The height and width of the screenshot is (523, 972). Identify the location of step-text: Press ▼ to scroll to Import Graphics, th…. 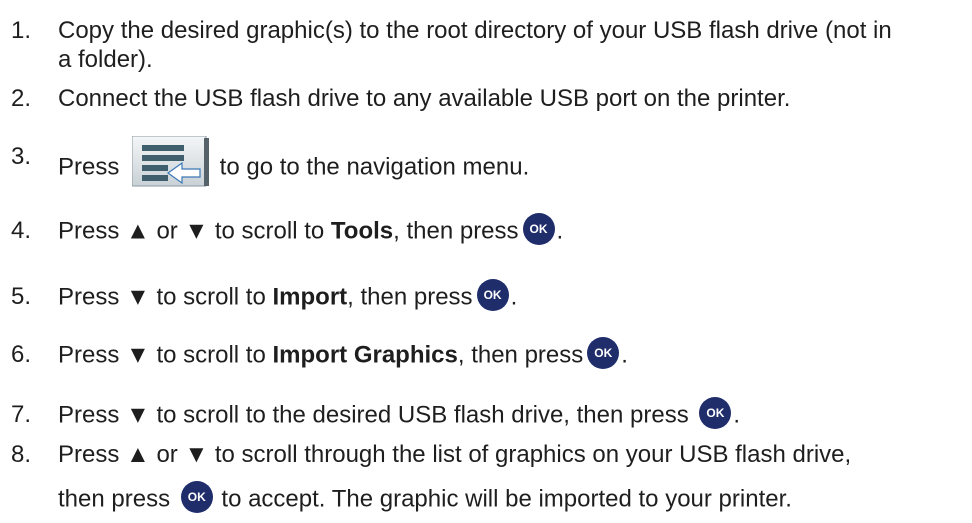
(343, 354).